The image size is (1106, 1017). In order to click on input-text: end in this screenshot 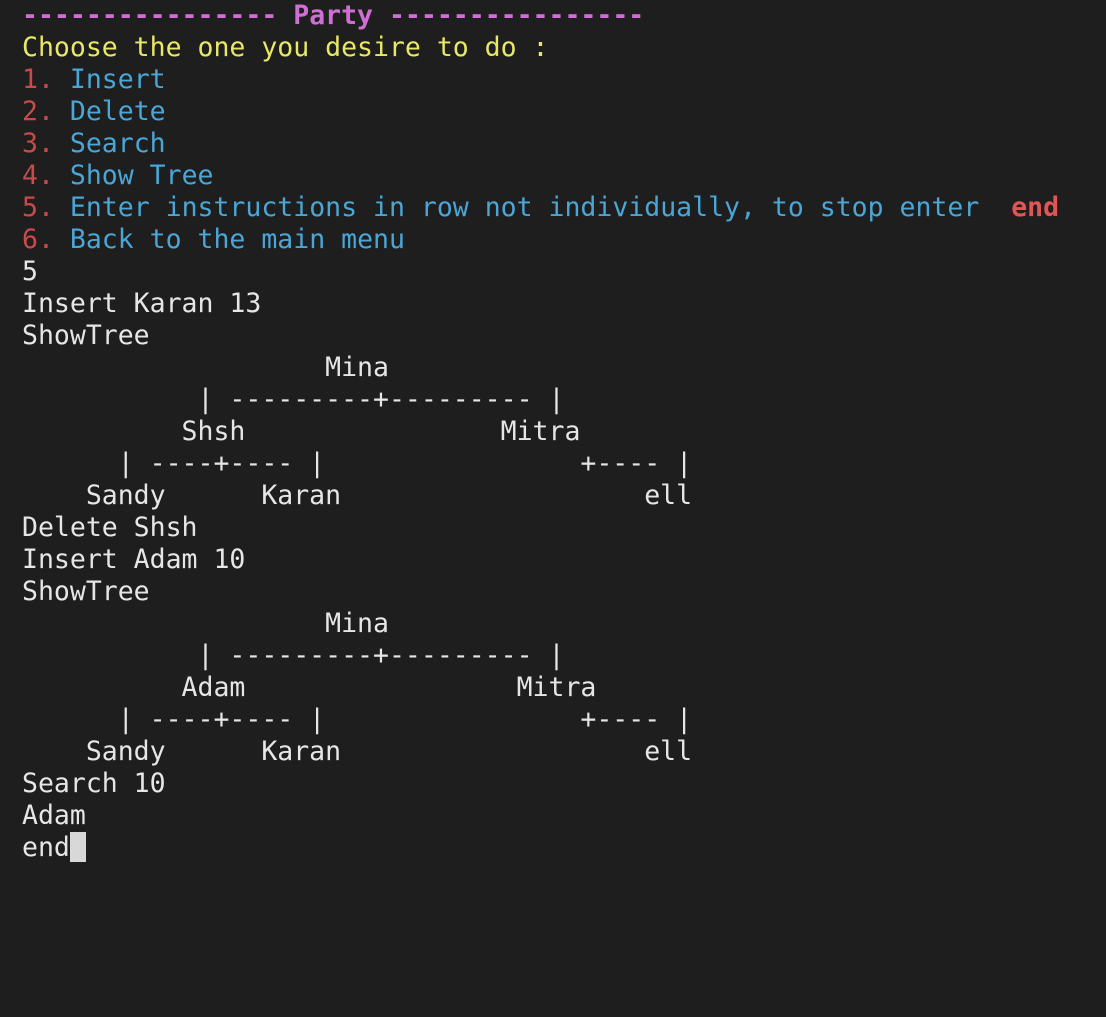, I will do `click(46, 847)`.